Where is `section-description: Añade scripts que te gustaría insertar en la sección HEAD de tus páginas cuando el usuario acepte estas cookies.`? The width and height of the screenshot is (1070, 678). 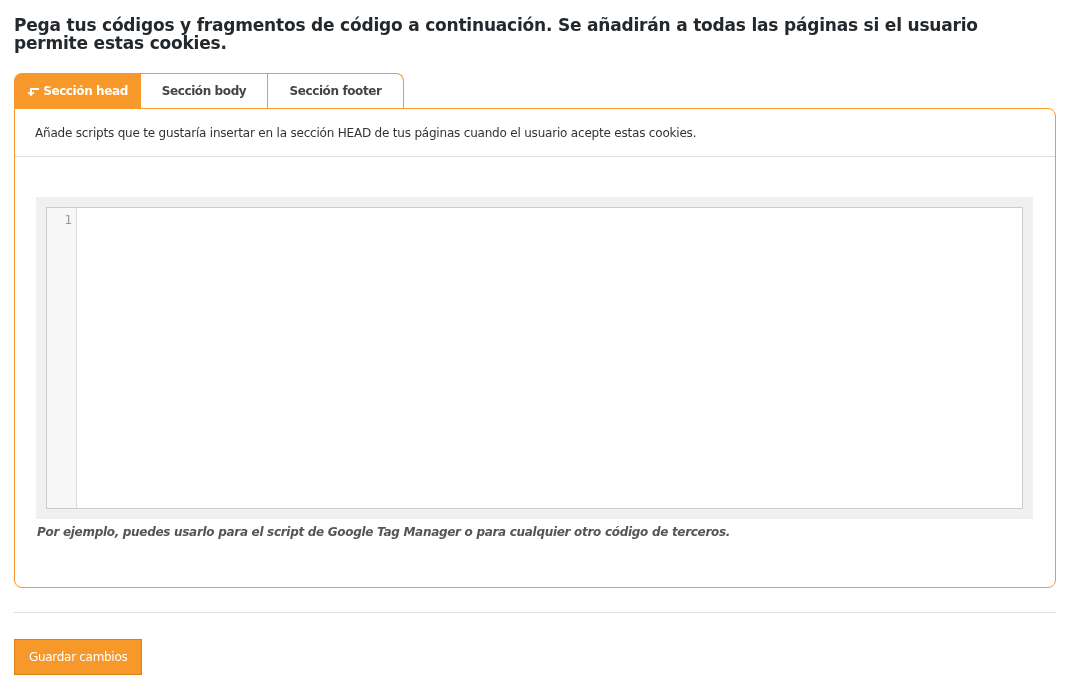
section-description: Añade scripts que te gustaría insertar en la sección HEAD de tus páginas cuando el usuario acepte estas cookies. is located at coordinates (535, 133).